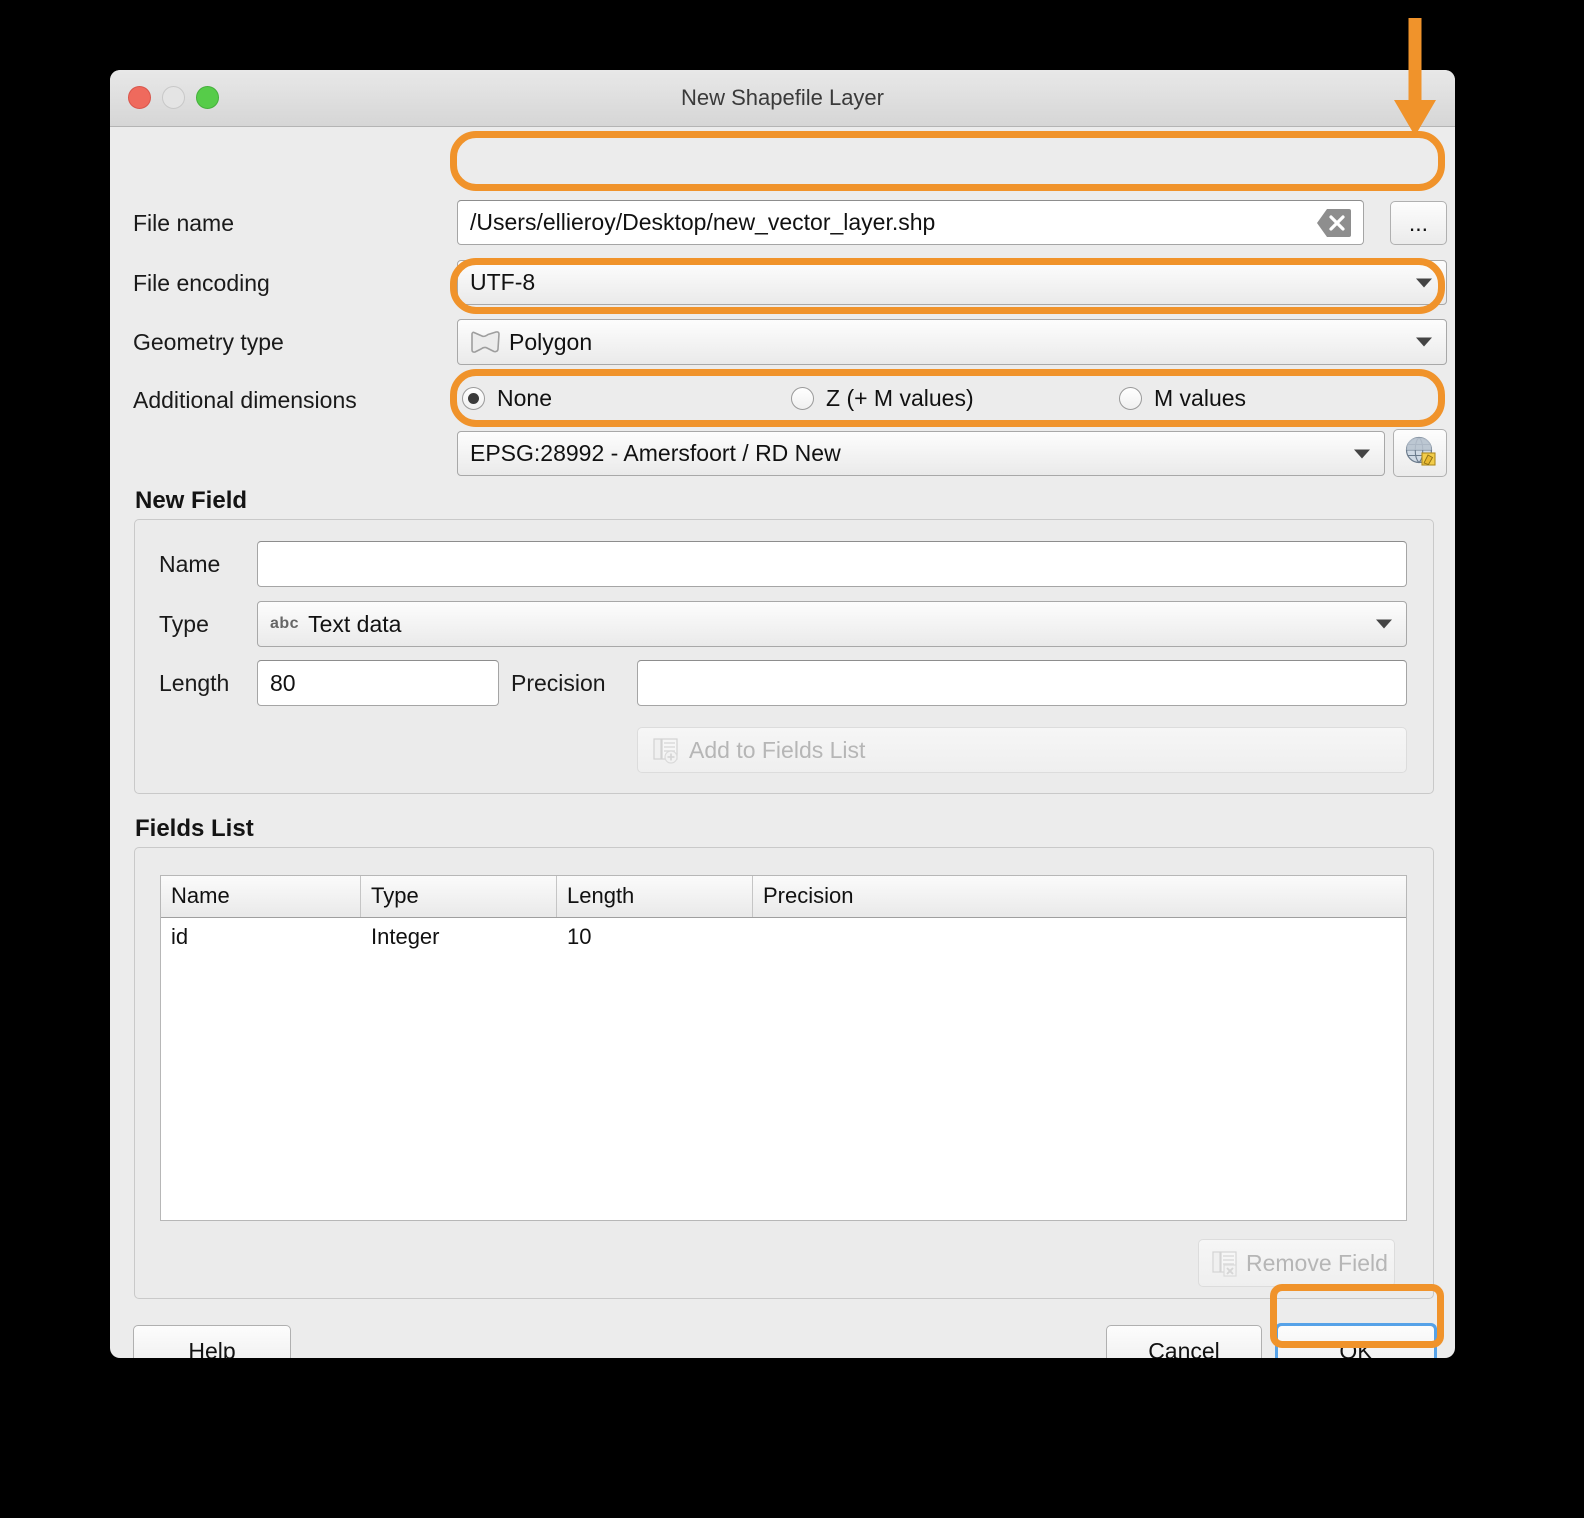 This screenshot has height=1518, width=1584. Describe the element at coordinates (802, 398) in the screenshot. I see `radio-z-m-values-indicator` at that location.